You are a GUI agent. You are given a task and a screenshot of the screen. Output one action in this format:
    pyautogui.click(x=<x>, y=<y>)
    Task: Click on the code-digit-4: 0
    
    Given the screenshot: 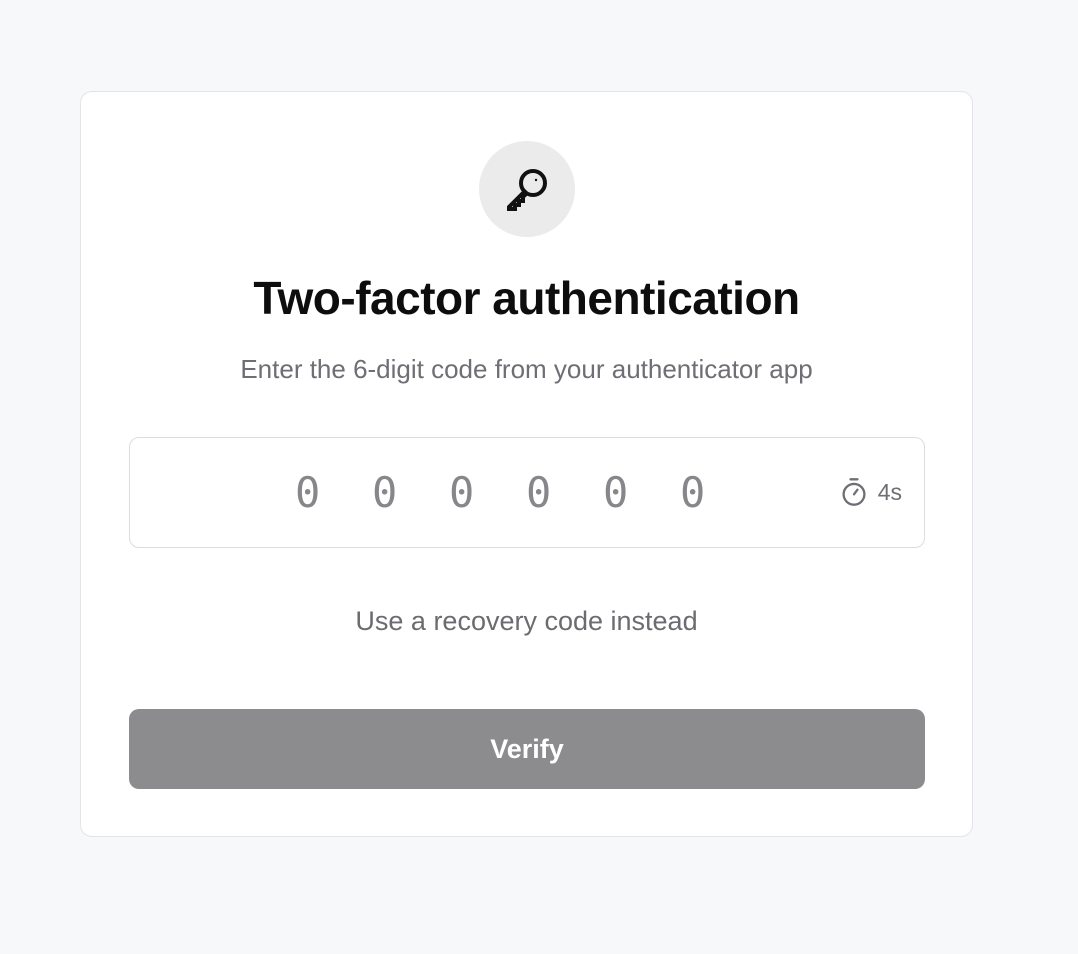 What is the action you would take?
    pyautogui.click(x=547, y=492)
    